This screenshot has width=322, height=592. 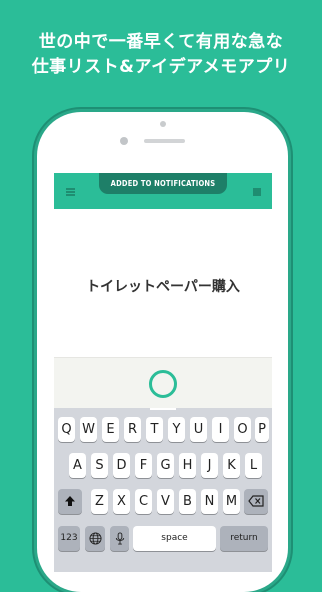 I want to click on numbers-key: 123, so click(x=69, y=538).